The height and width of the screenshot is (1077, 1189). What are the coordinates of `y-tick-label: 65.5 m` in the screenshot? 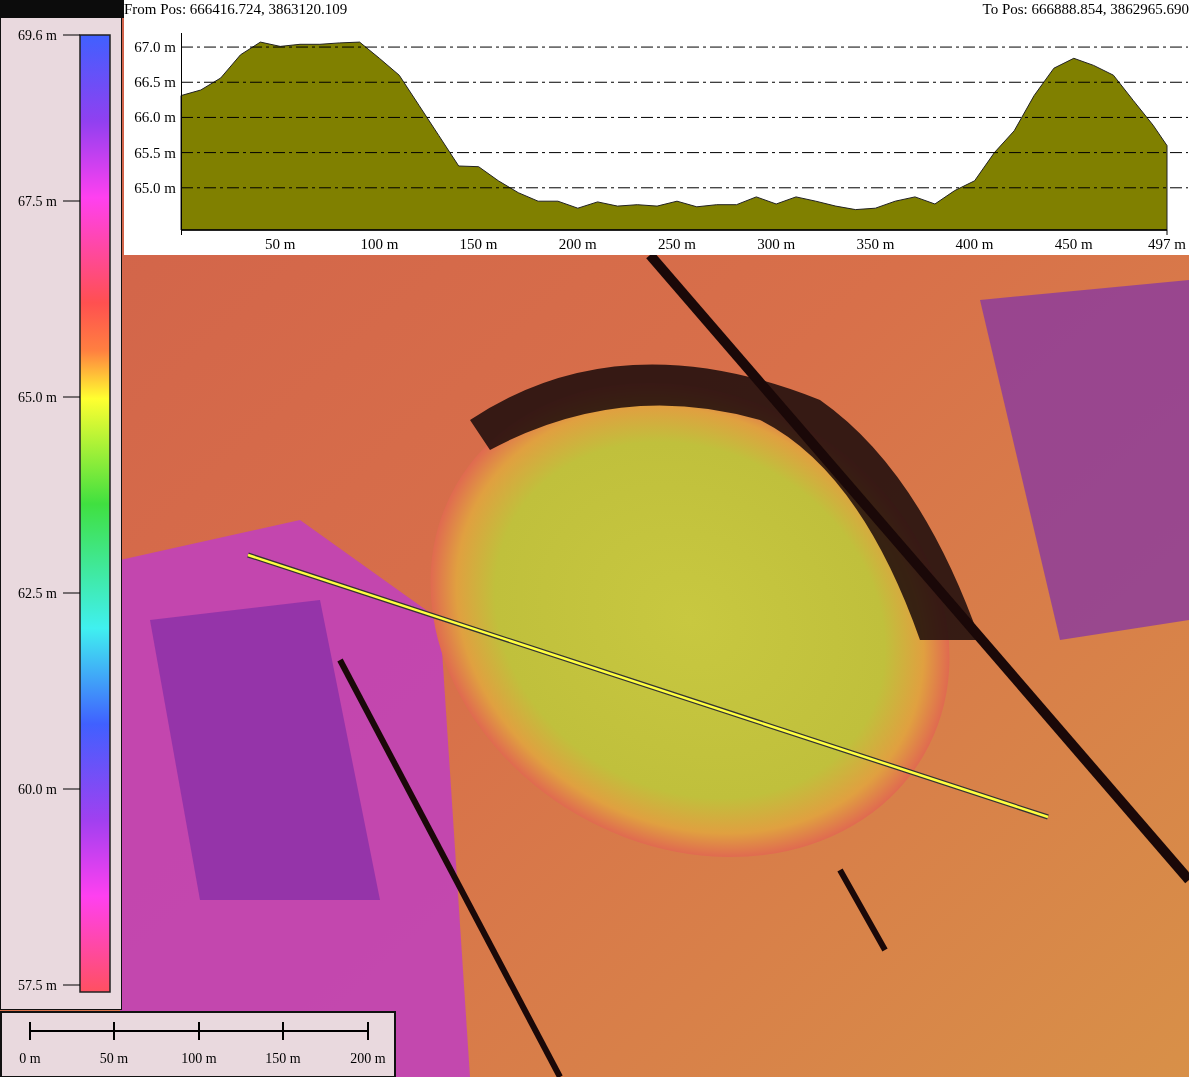 It's located at (155, 152).